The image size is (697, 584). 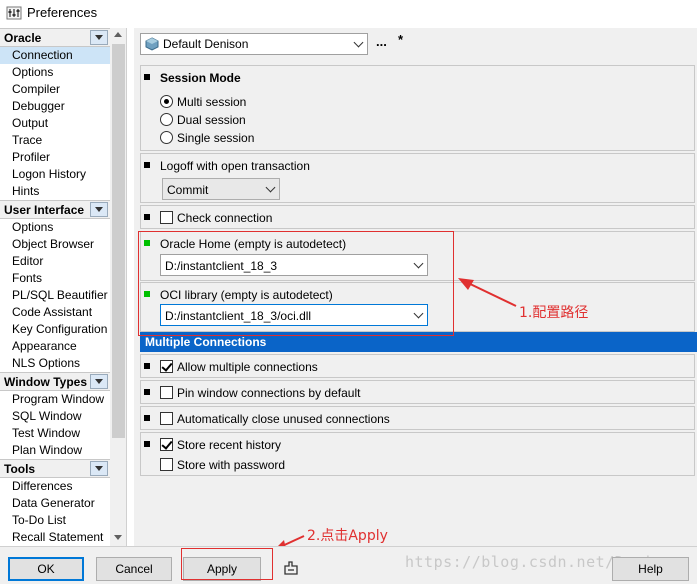 I want to click on tree-item-fonts: Fonts, so click(x=55, y=278).